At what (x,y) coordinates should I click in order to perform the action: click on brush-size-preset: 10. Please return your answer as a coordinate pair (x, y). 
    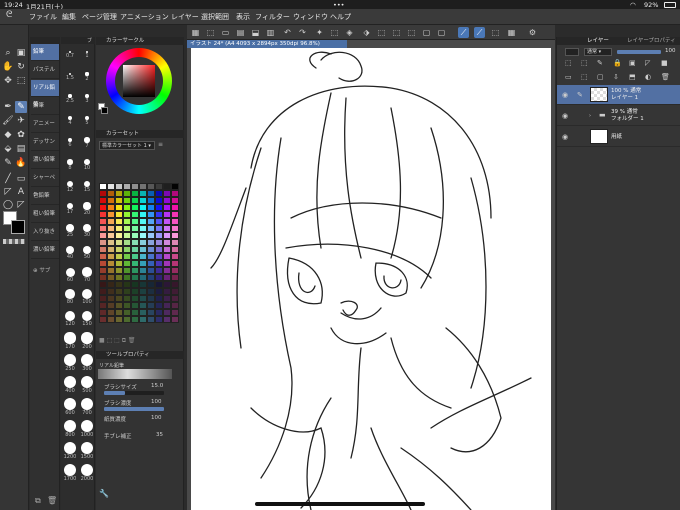
    Looking at the image, I should click on (87, 163).